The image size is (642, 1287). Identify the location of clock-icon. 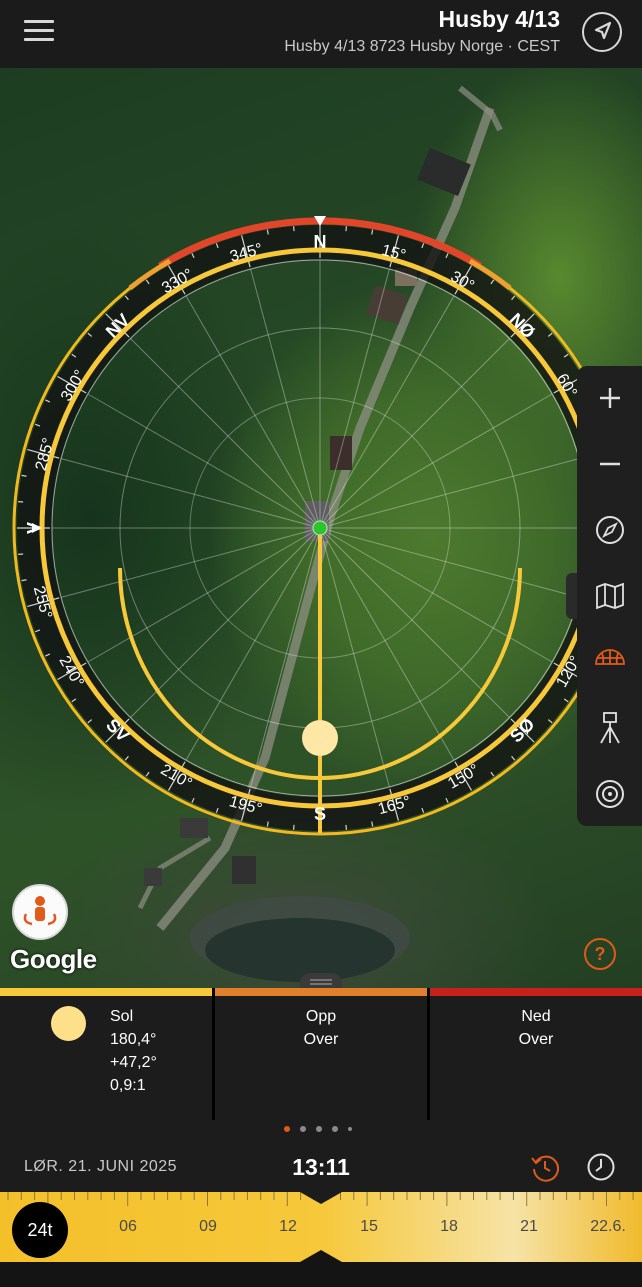
(601, 1167).